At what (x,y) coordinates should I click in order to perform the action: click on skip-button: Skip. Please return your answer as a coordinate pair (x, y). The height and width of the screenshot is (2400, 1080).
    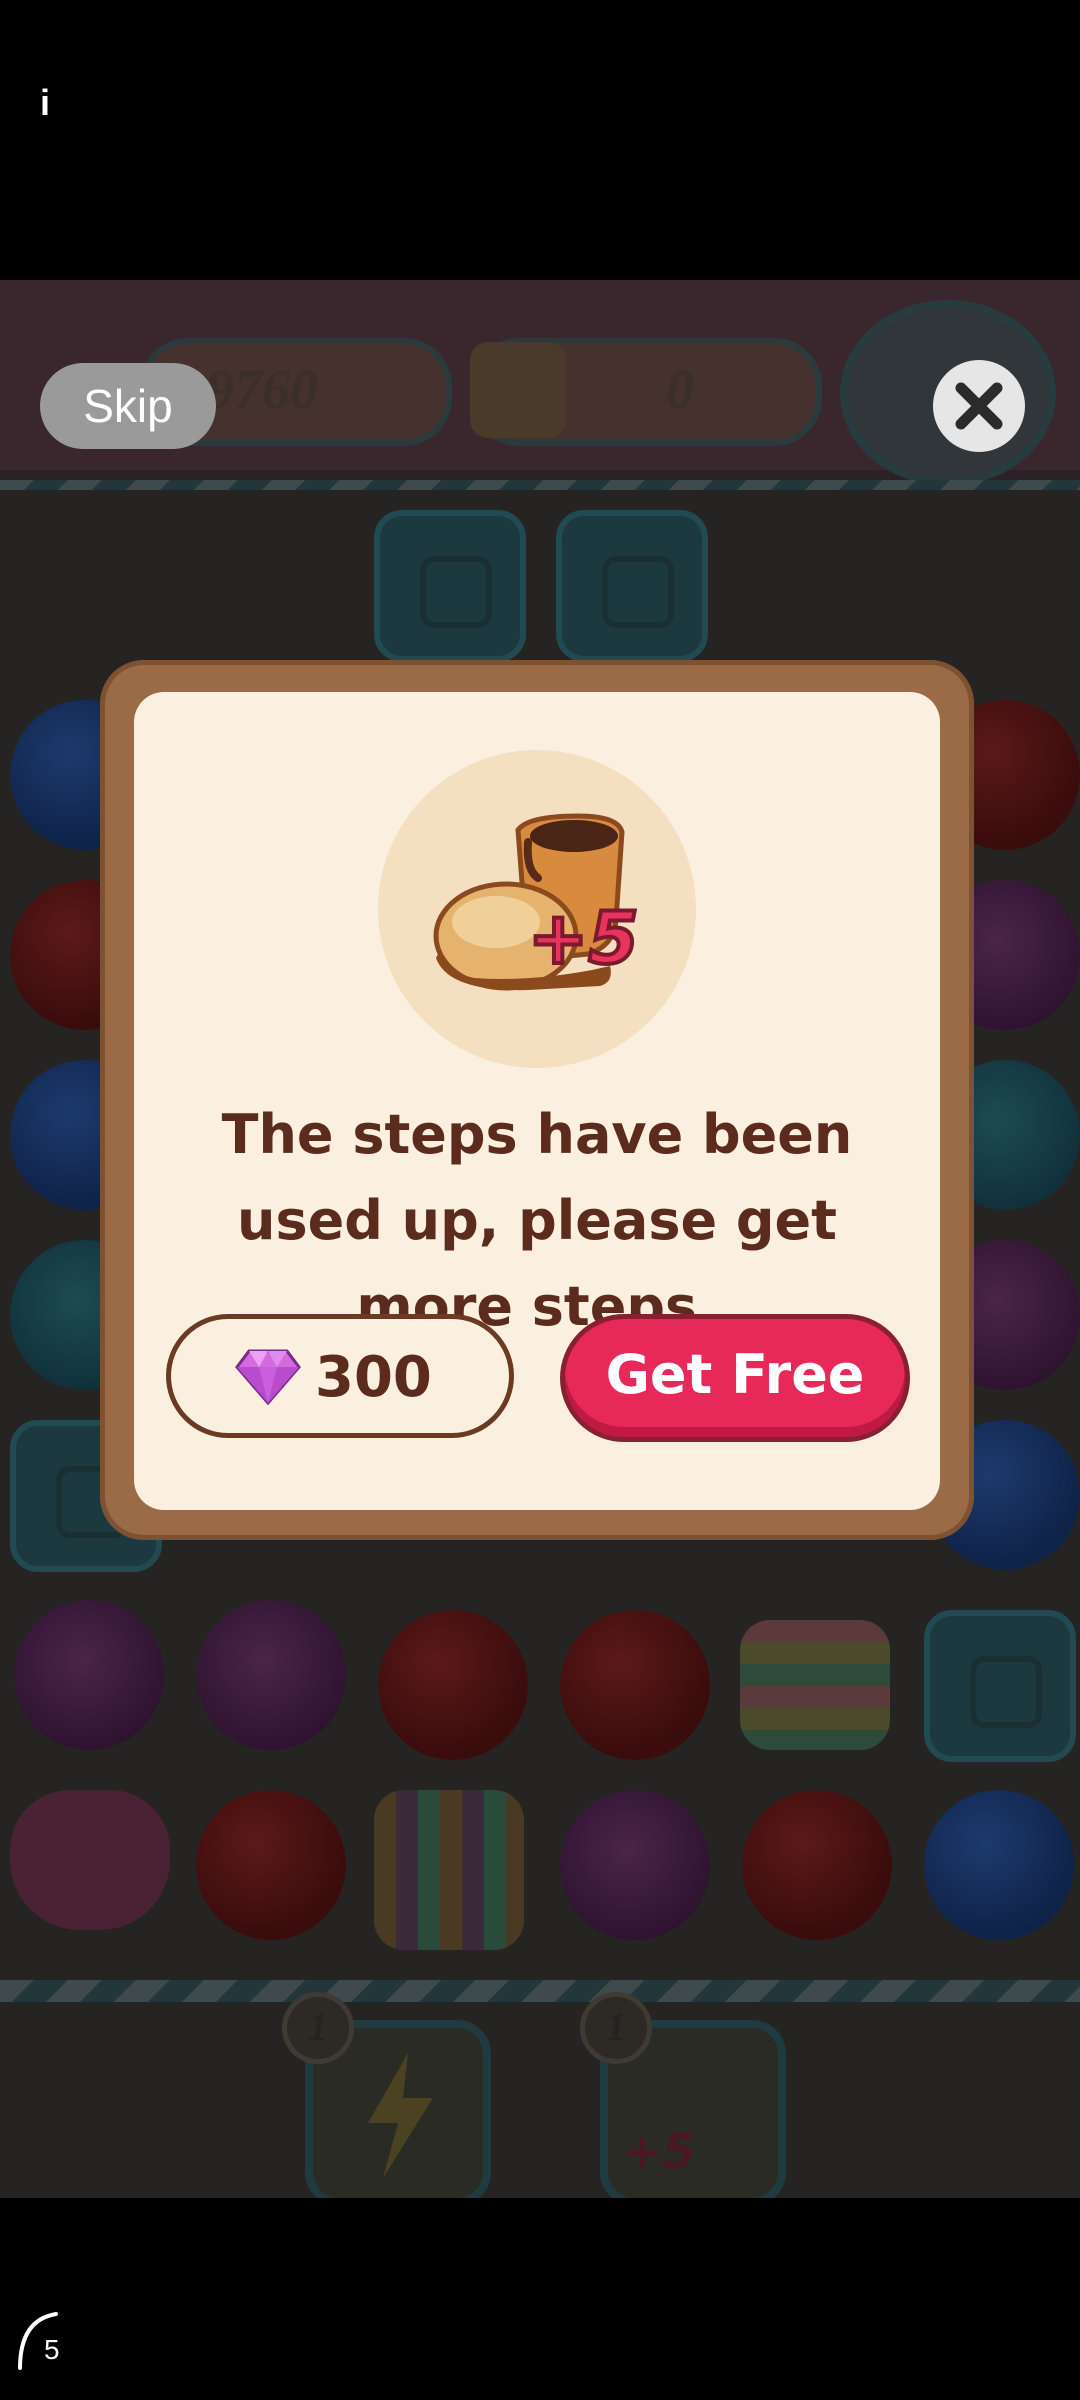
    Looking at the image, I should click on (128, 406).